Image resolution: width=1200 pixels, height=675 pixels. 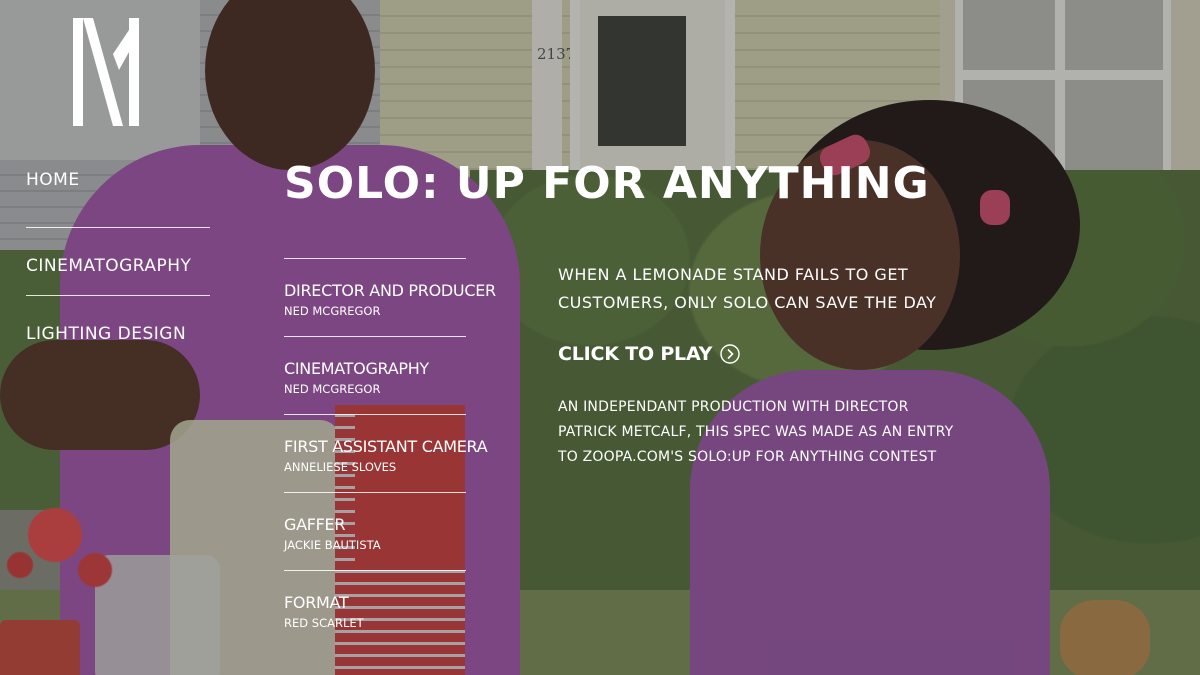 What do you see at coordinates (375, 610) in the screenshot?
I see `credit-item: FORMAT RED SCARLET` at bounding box center [375, 610].